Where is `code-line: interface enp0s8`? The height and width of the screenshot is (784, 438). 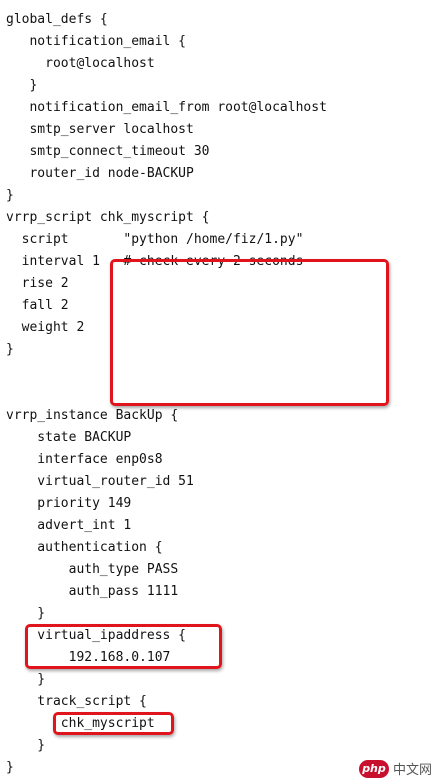 code-line: interface enp0s8 is located at coordinates (84, 459).